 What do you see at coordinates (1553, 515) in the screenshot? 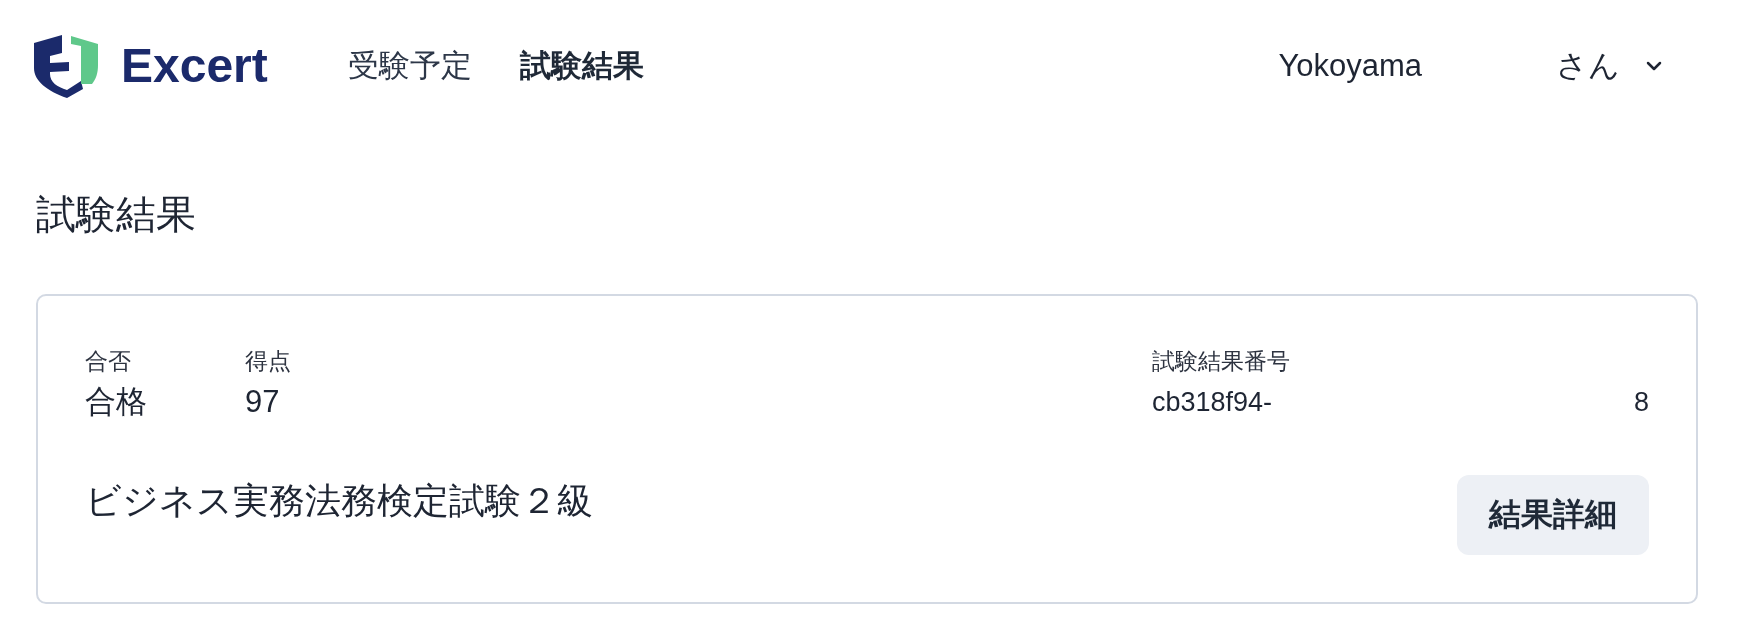
I see `result-detail-button: 結果詳細` at bounding box center [1553, 515].